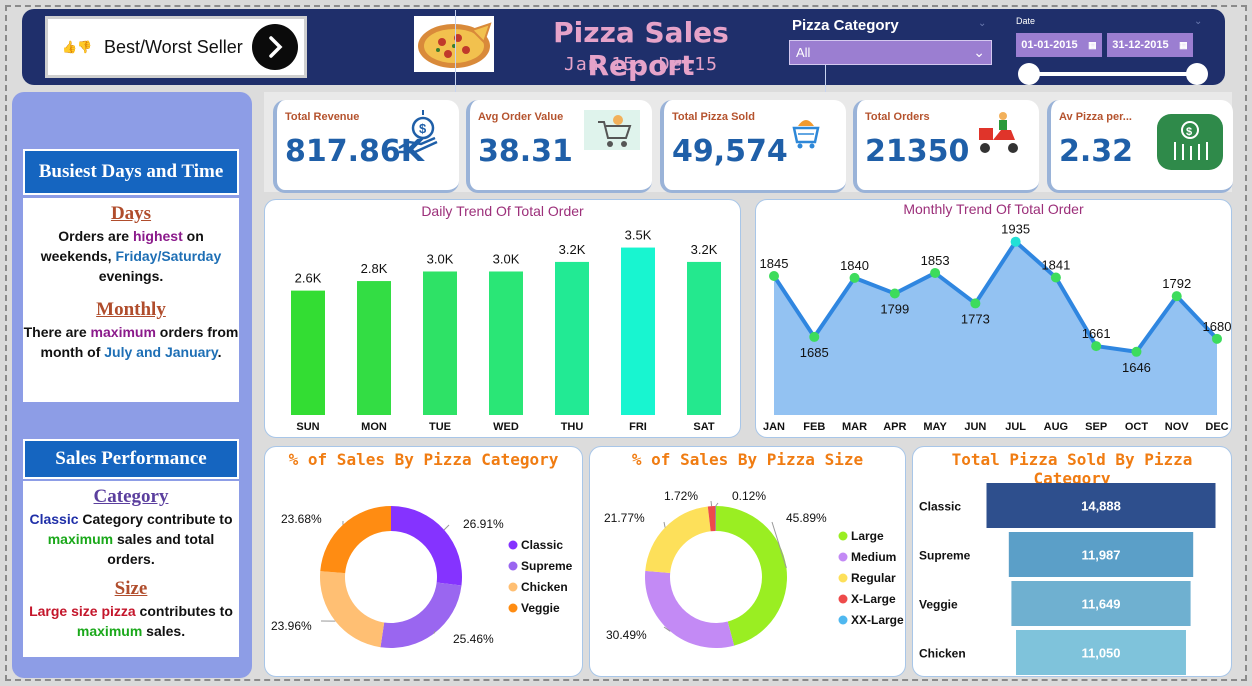 This screenshot has width=1252, height=686. What do you see at coordinates (1140, 45) in the screenshot?
I see `date-end-value: 31-12-2015` at bounding box center [1140, 45].